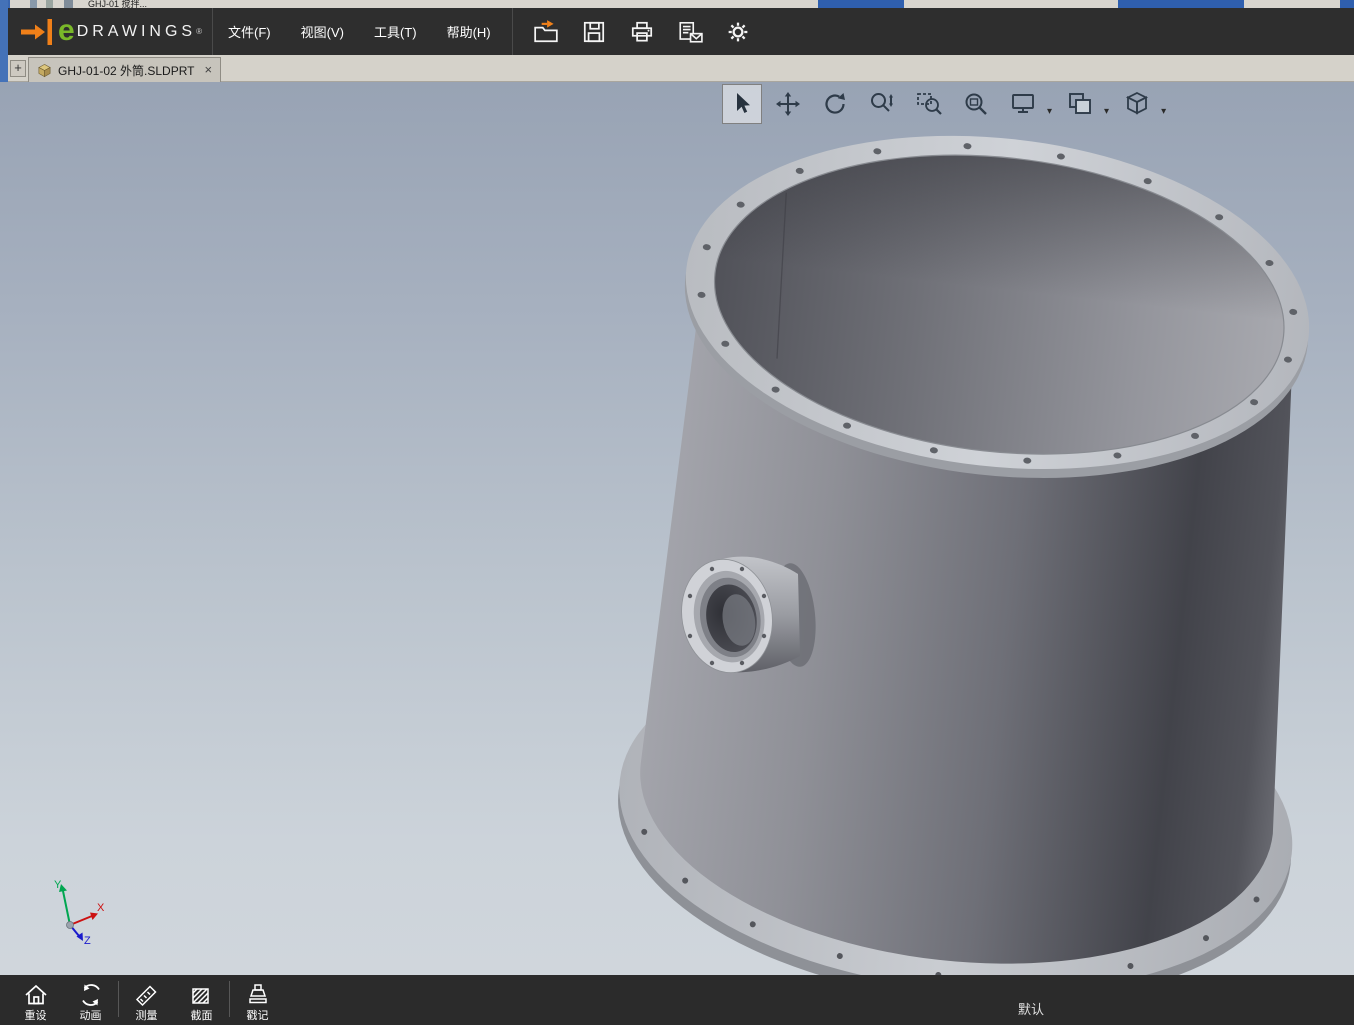 This screenshot has height=1025, width=1354. Describe the element at coordinates (257, 1016) in the screenshot. I see `stamp-label: 戳记` at that location.